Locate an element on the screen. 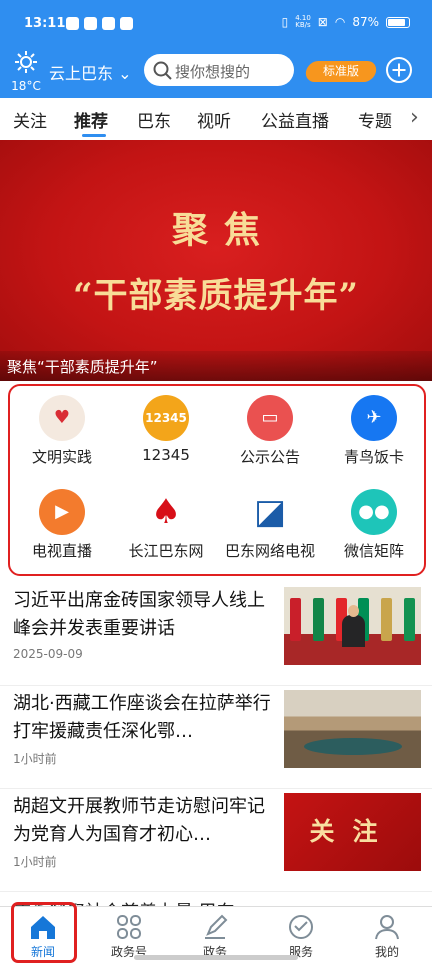  service-meal-card: ✈ 青鸟饭卡 is located at coordinates (373, 433).